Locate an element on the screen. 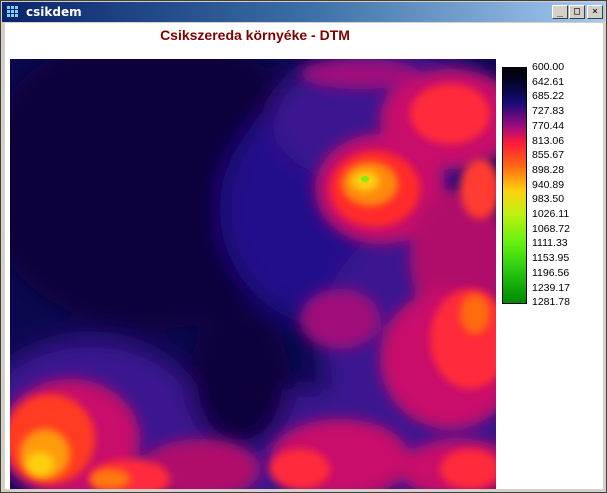  legend-label: 770.44 is located at coordinates (548, 125).